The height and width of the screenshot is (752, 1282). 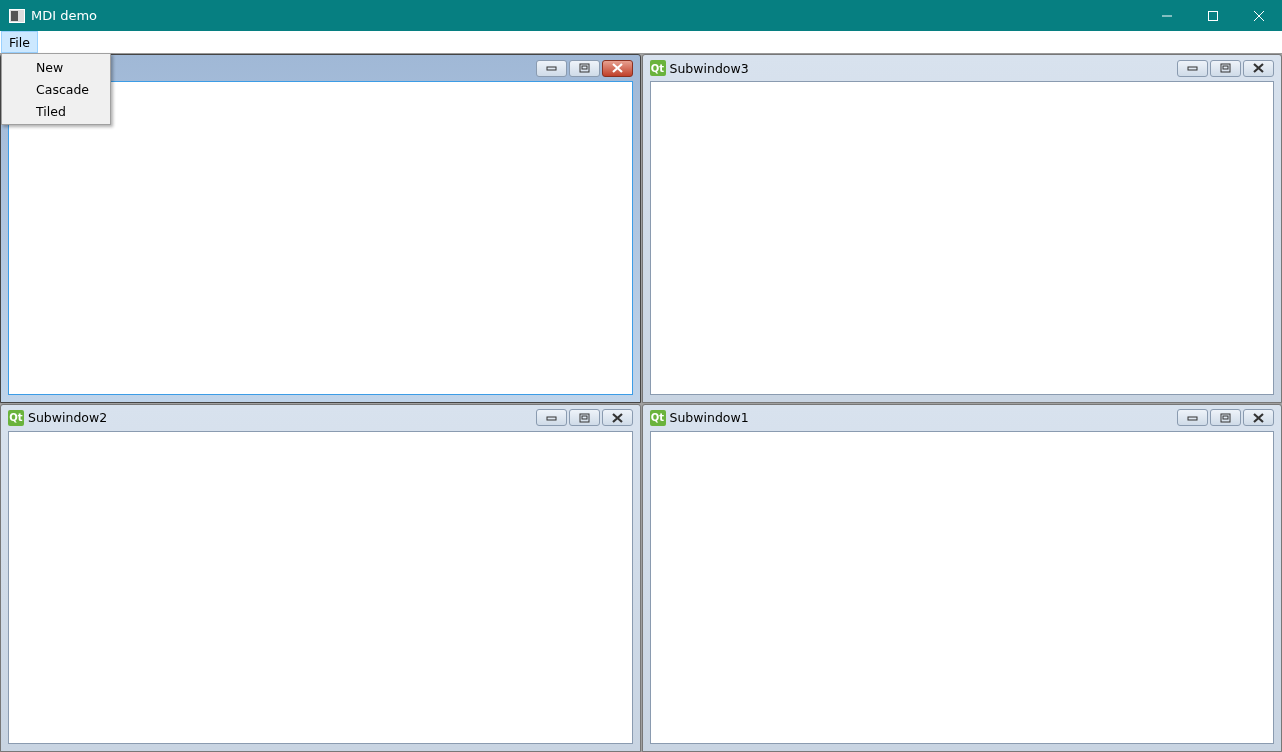 What do you see at coordinates (1213, 15) in the screenshot?
I see `maximize-icon` at bounding box center [1213, 15].